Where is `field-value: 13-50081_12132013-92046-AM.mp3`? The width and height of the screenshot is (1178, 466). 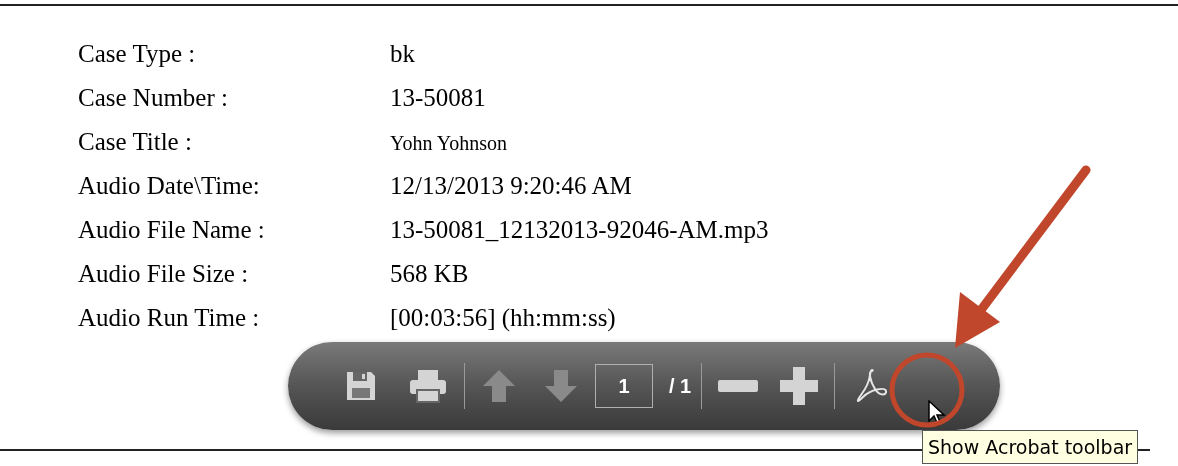
field-value: 13-50081_12132013-92046-AM.mp3 is located at coordinates (579, 230).